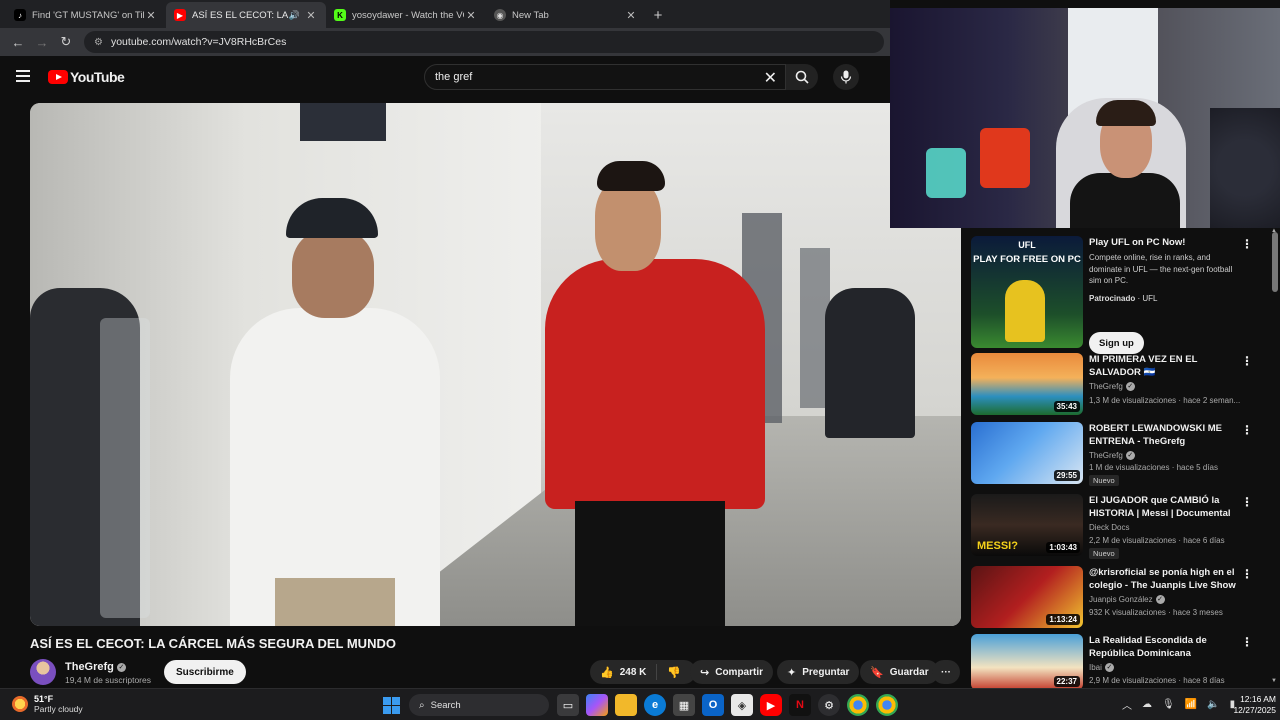 The image size is (1280, 720). Describe the element at coordinates (23, 76) in the screenshot. I see `menu-icon` at that location.